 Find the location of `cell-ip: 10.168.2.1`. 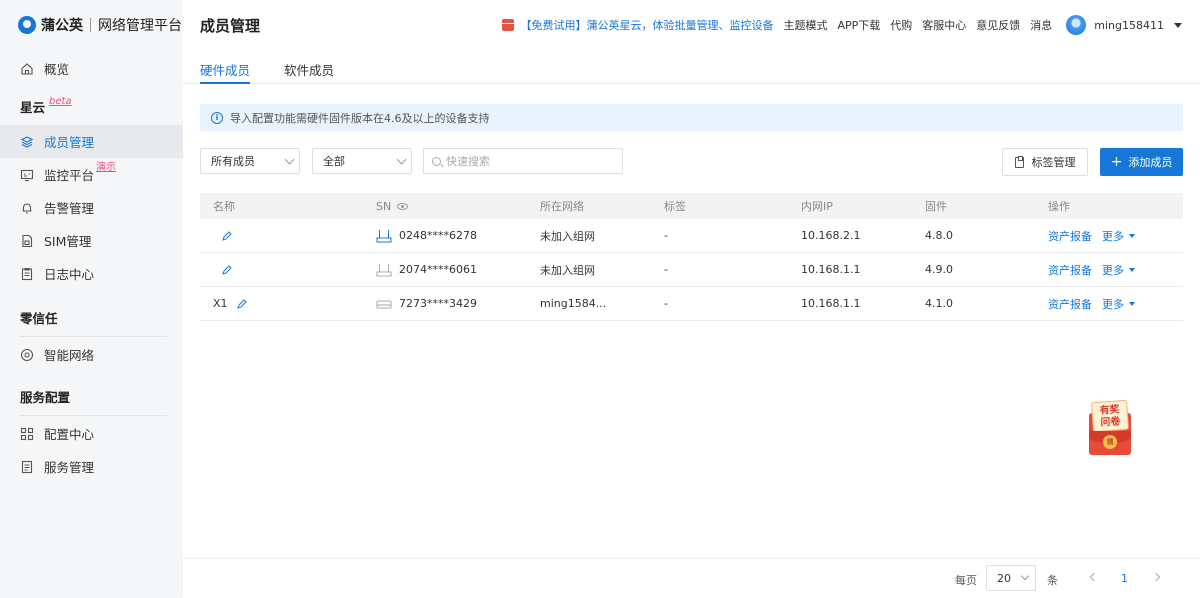

cell-ip: 10.168.2.1 is located at coordinates (831, 235).